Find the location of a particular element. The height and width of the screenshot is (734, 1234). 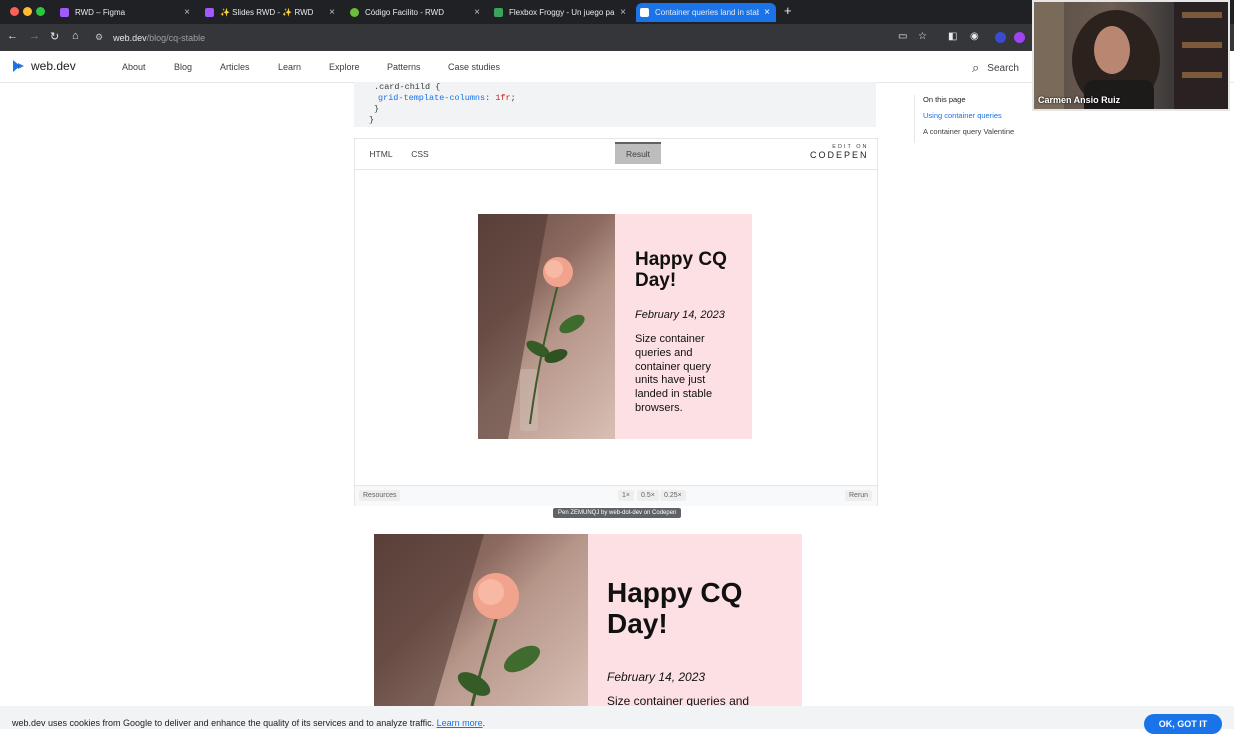

new-tab-button: + is located at coordinates (788, 10).